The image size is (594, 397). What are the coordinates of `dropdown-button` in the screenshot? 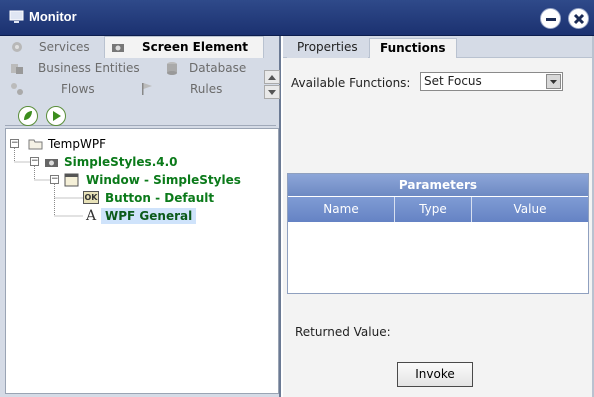 It's located at (553, 81).